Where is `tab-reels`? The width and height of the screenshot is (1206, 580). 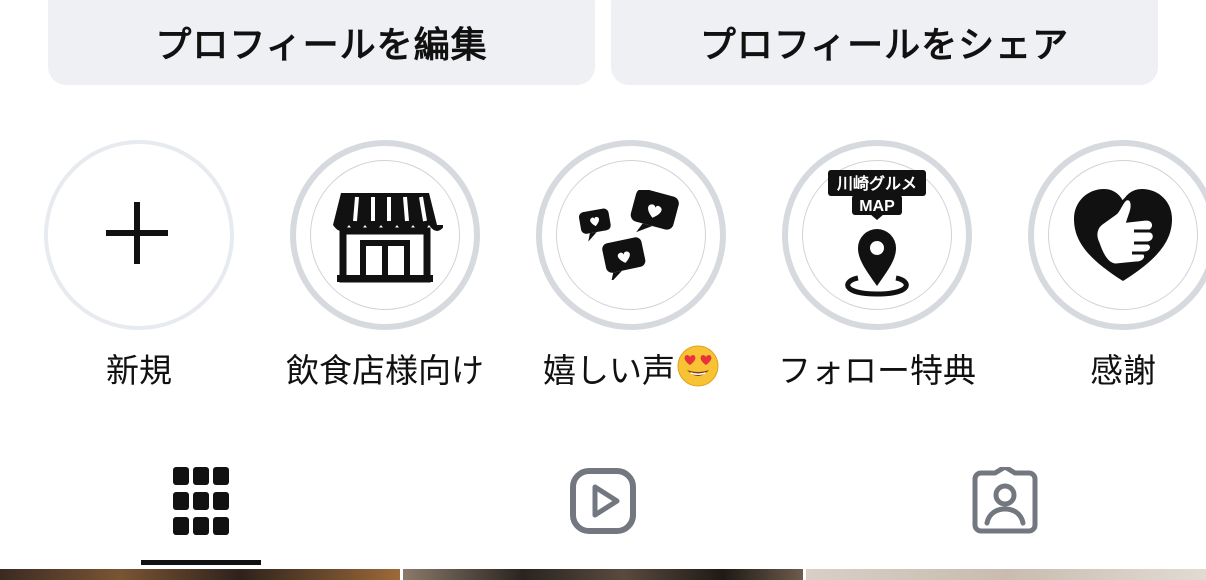
tab-reels is located at coordinates (603, 503).